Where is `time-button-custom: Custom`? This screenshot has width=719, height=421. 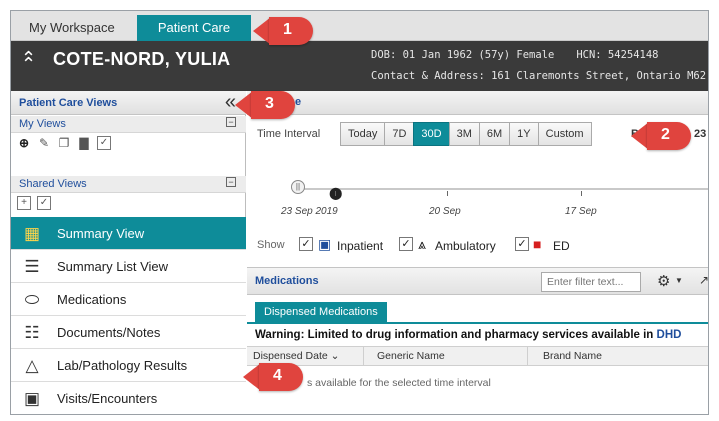
time-button-custom: Custom is located at coordinates (564, 134).